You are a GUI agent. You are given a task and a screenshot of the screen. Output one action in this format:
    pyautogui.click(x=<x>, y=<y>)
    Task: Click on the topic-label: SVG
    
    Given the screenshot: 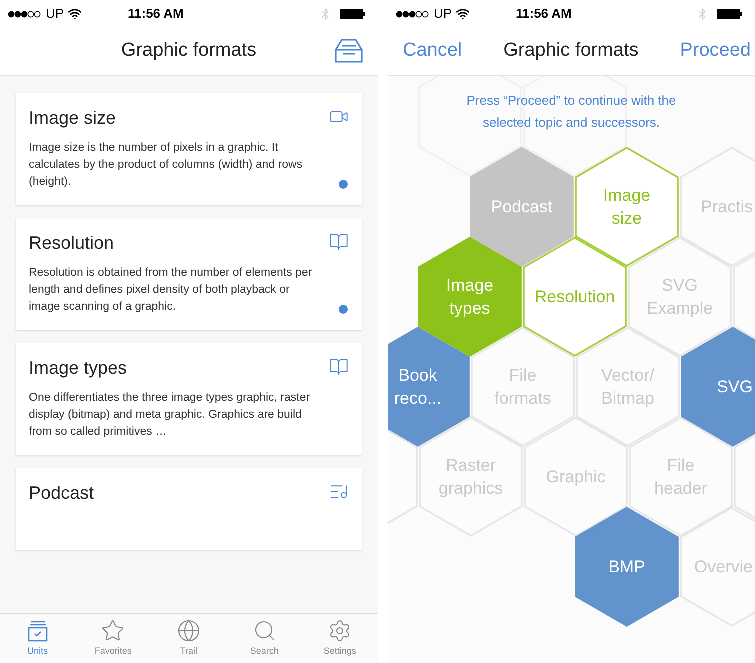 What is the action you would take?
    pyautogui.click(x=735, y=387)
    